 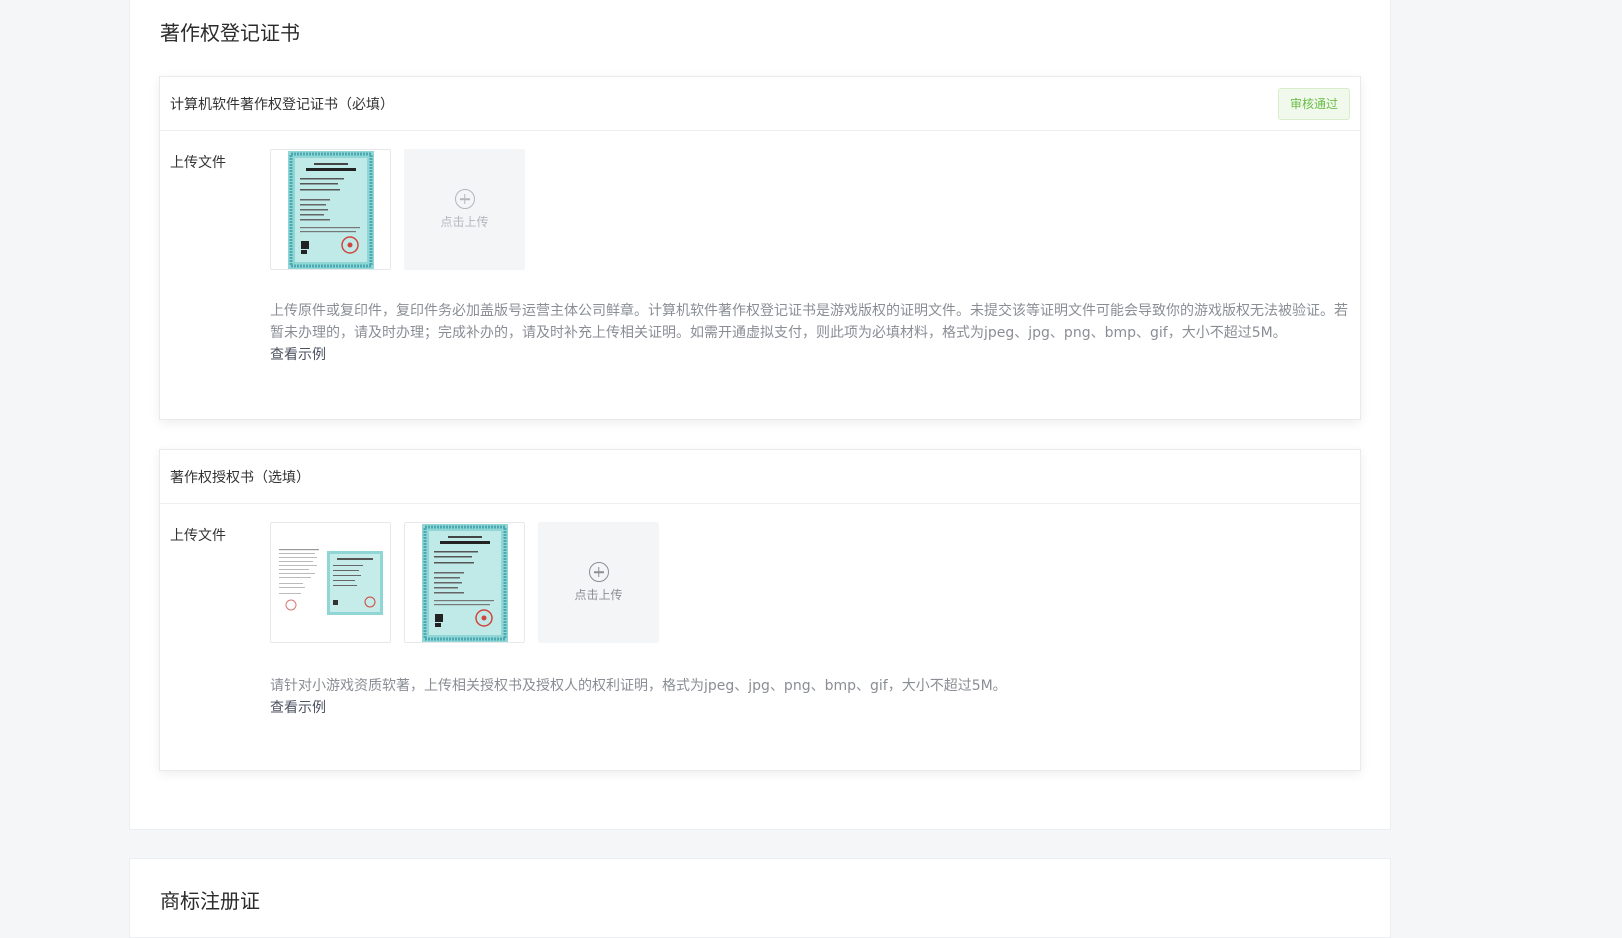 I want to click on section-title: 著作权登记证书, so click(x=230, y=33).